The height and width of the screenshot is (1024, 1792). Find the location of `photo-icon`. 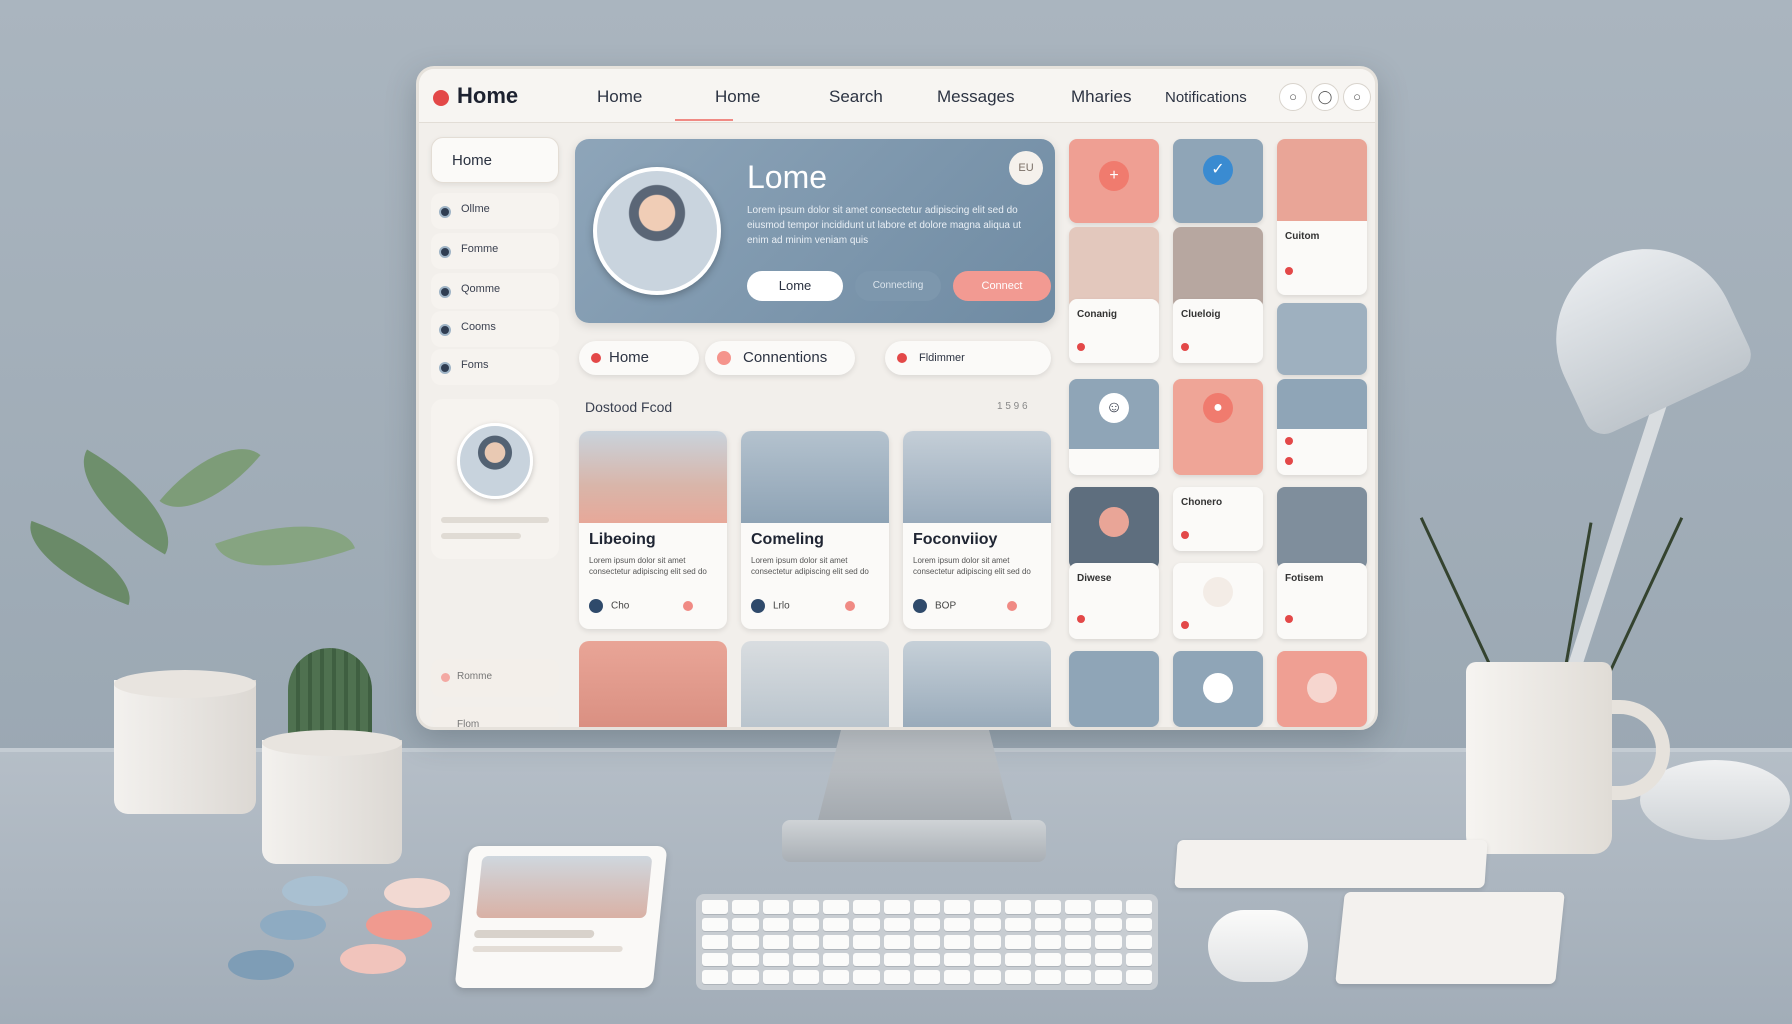

photo-icon is located at coordinates (1114, 522).